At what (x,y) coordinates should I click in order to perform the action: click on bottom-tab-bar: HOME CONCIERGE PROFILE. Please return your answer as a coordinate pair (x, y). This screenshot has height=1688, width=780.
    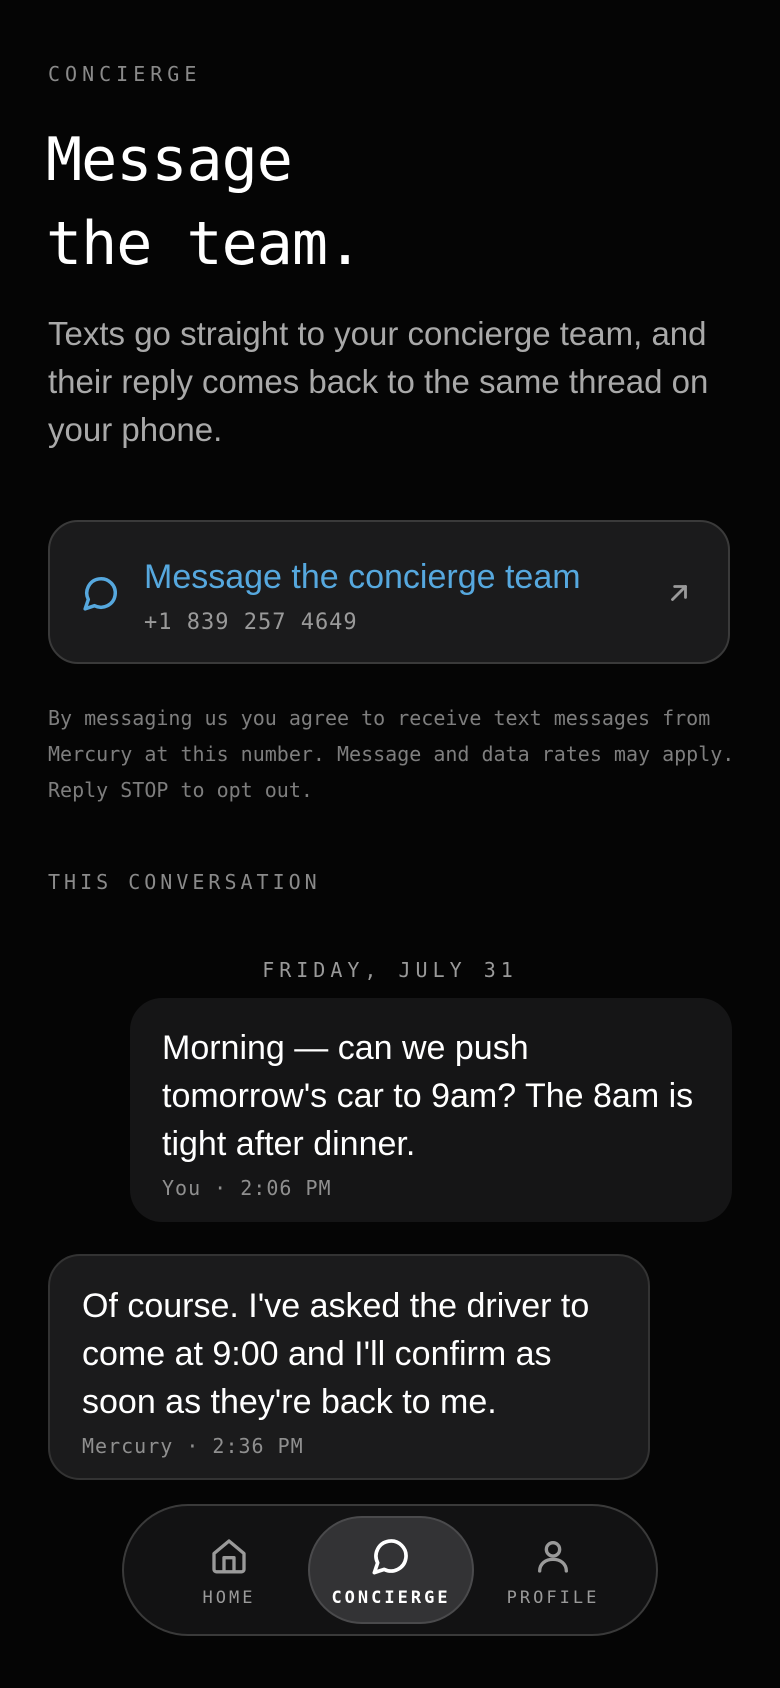
    Looking at the image, I should click on (390, 1570).